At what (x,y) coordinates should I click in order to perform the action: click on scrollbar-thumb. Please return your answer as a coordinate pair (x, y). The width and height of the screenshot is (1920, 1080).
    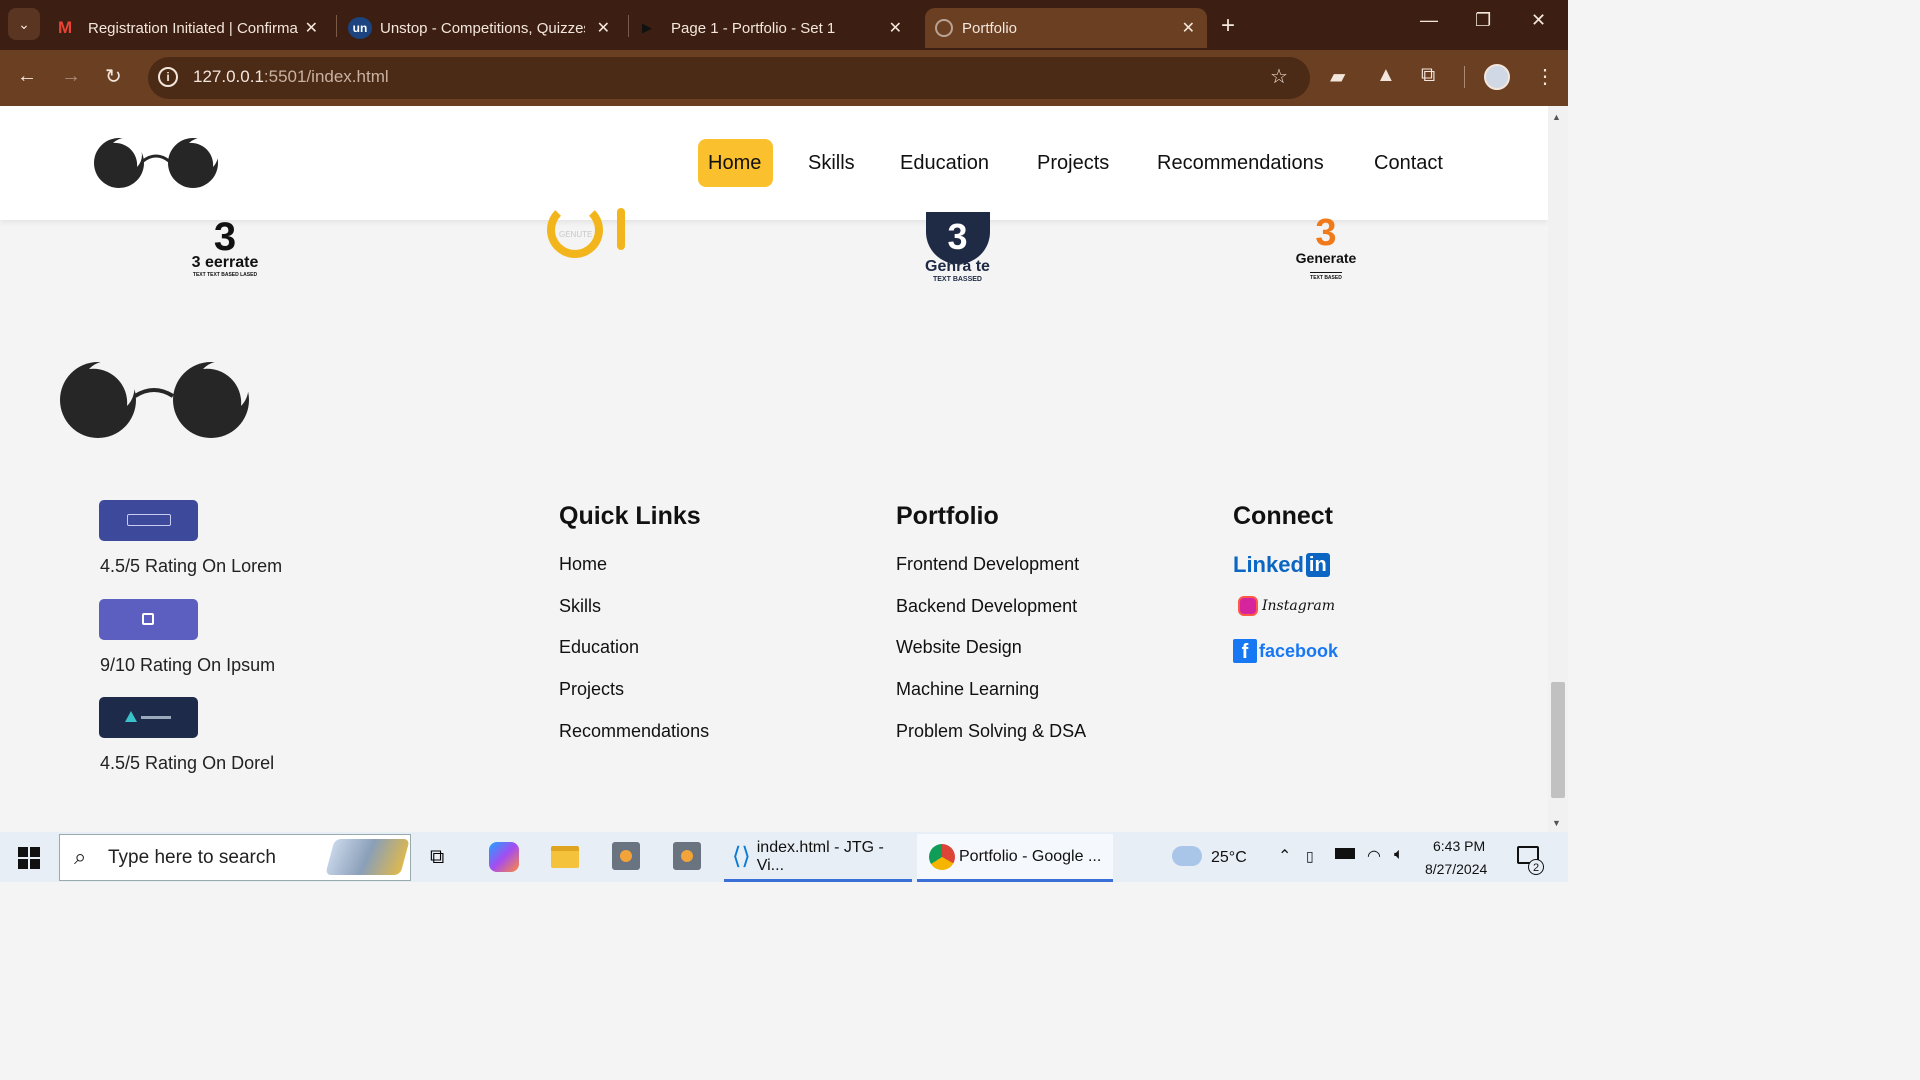
    Looking at the image, I should click on (1558, 740).